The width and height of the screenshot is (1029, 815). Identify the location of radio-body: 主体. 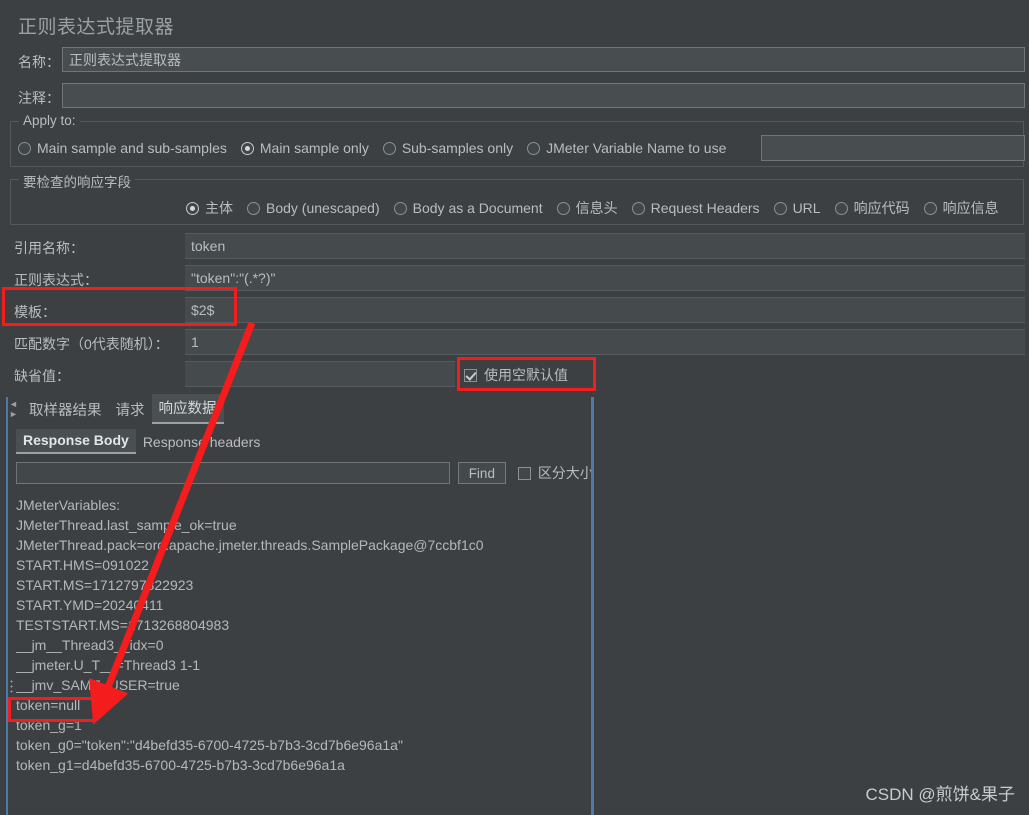
(209, 208).